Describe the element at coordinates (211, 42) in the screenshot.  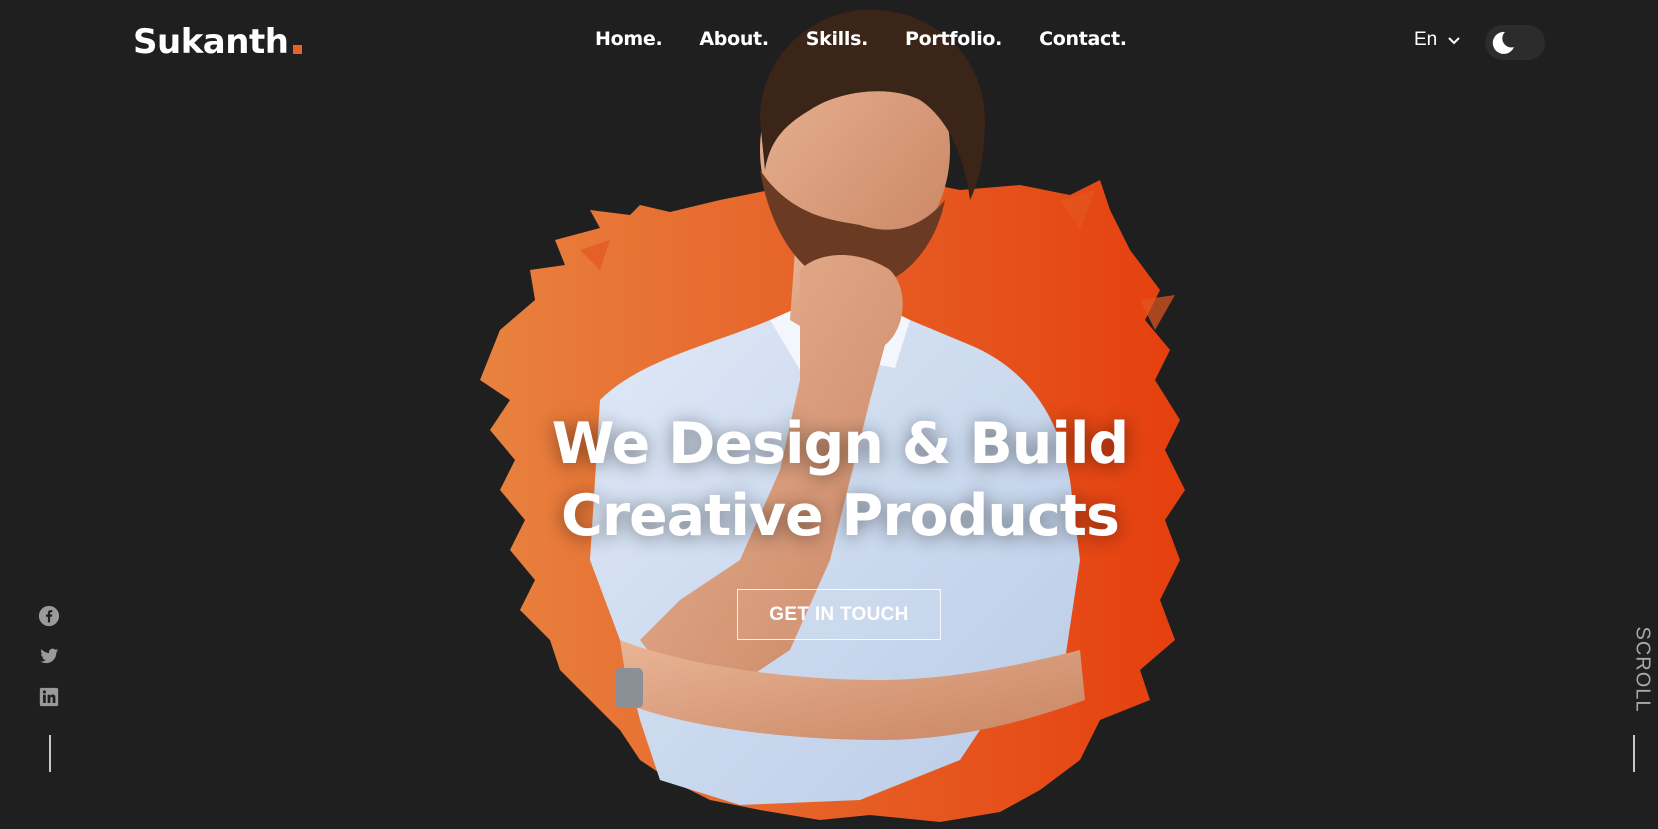
I see `brand-name: Sukanth` at that location.